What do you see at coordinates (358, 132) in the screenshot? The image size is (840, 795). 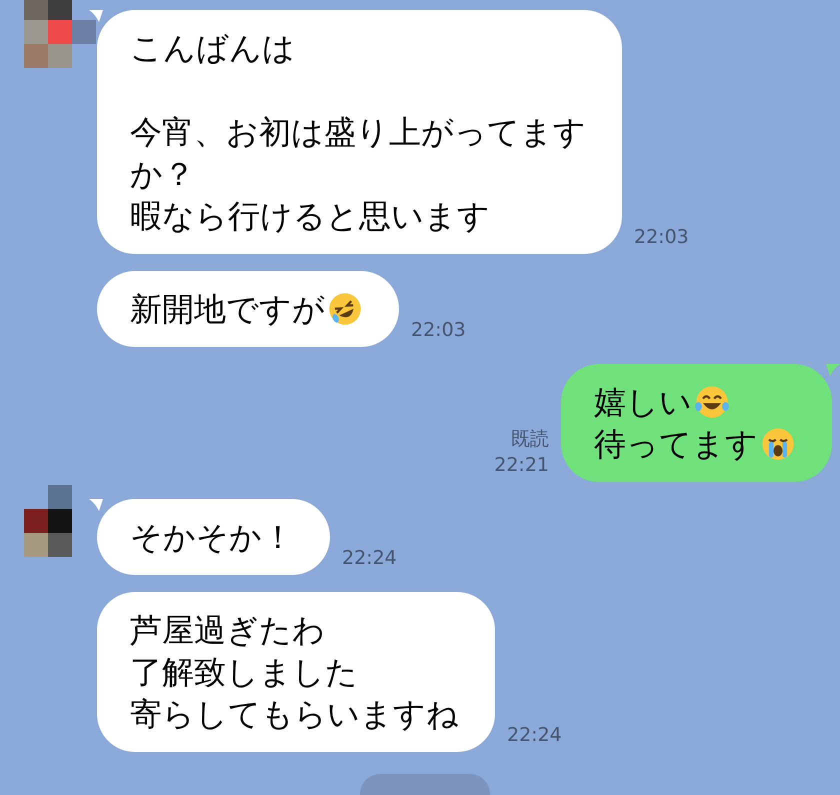 I see `message-text: 今宵、お初は盛り上がってます` at bounding box center [358, 132].